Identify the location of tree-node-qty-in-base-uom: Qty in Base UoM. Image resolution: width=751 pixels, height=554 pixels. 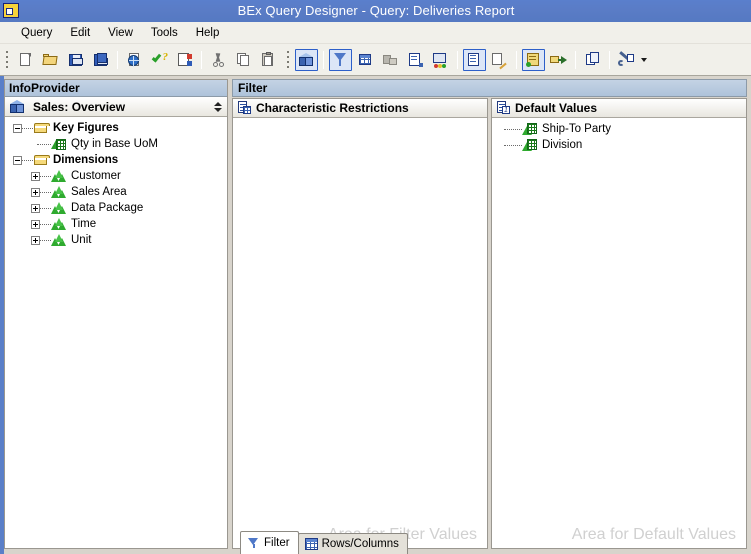
(116, 144).